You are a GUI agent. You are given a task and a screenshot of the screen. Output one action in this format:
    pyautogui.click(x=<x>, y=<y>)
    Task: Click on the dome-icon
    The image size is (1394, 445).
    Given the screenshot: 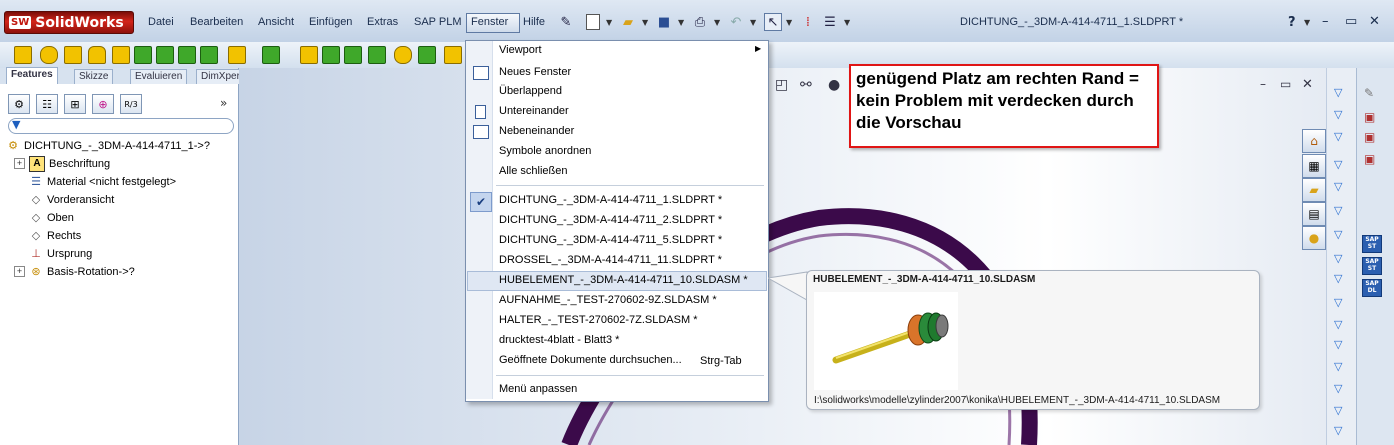 What is the action you would take?
    pyautogui.click(x=403, y=55)
    